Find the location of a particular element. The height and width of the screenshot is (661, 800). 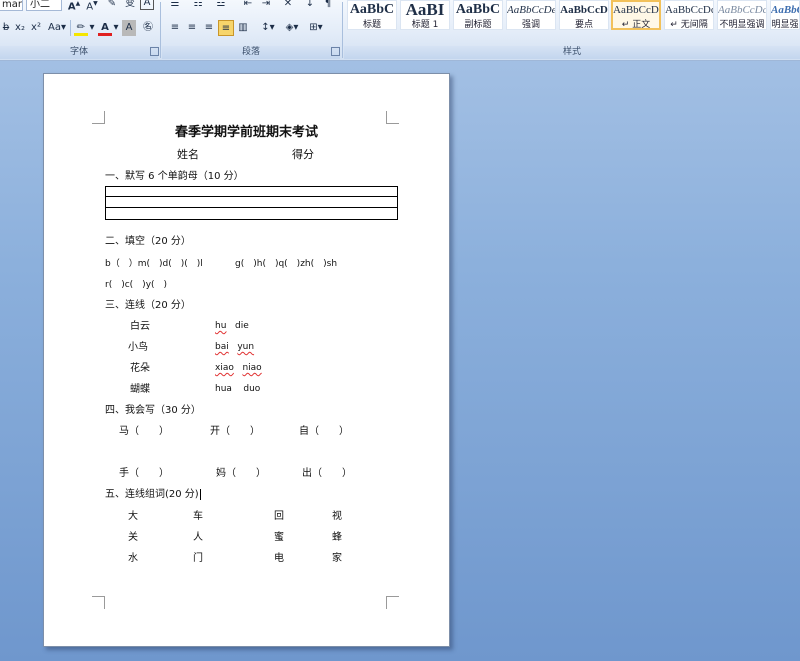

justify-icon: ≡ is located at coordinates (226, 28).